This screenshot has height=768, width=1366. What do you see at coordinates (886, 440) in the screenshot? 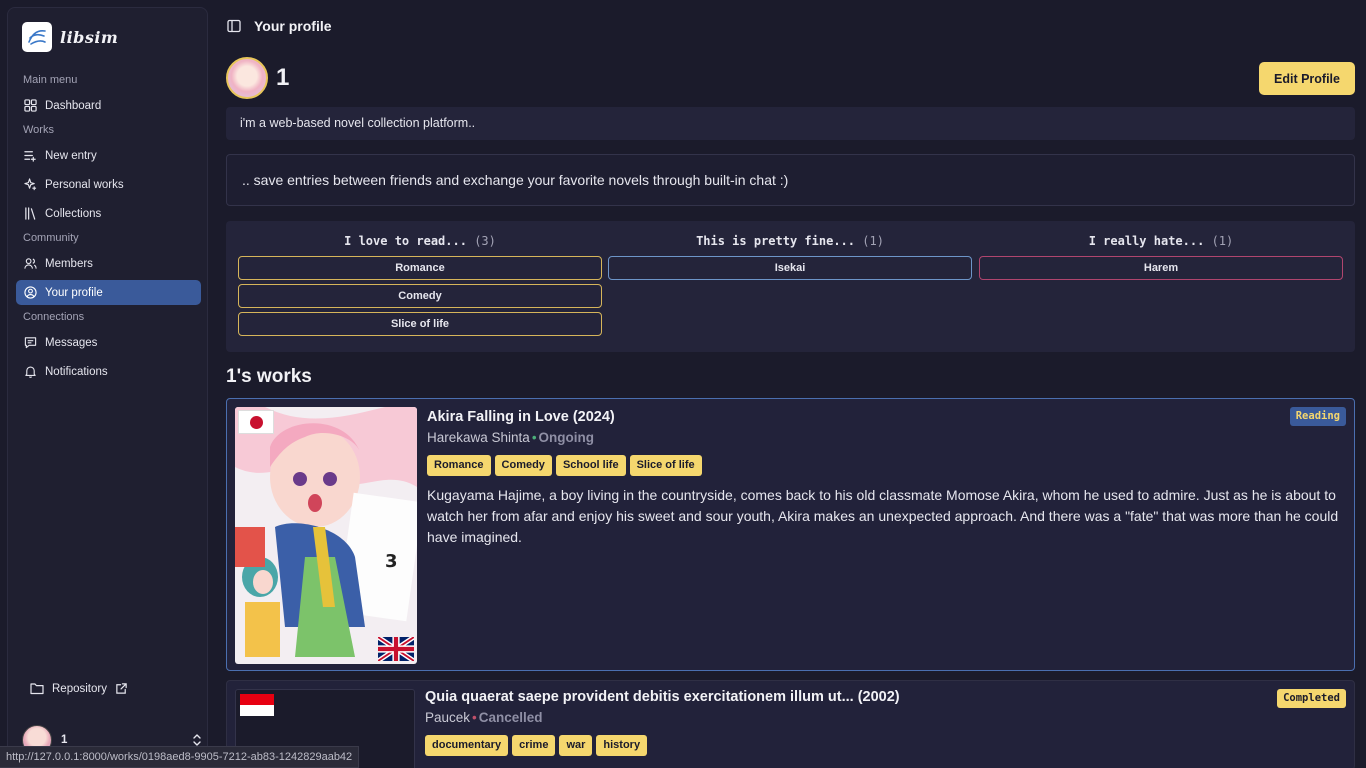
I see `work-meta: Harekawa Shinta • Ongoing` at bounding box center [886, 440].